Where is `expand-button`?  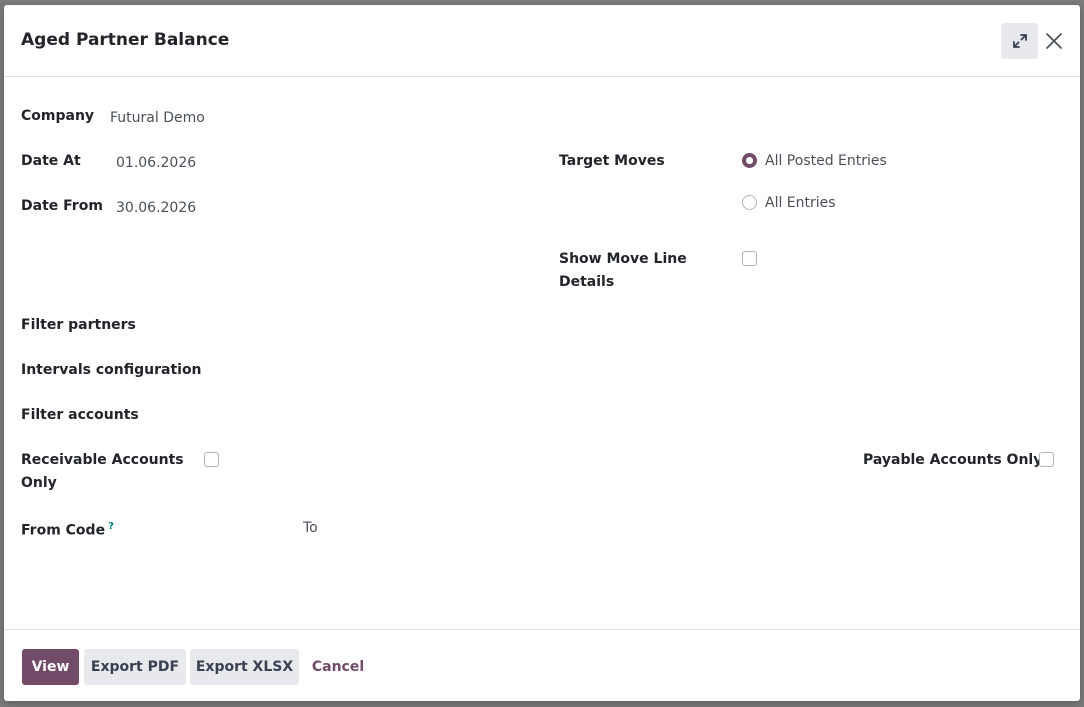 expand-button is located at coordinates (1019, 41).